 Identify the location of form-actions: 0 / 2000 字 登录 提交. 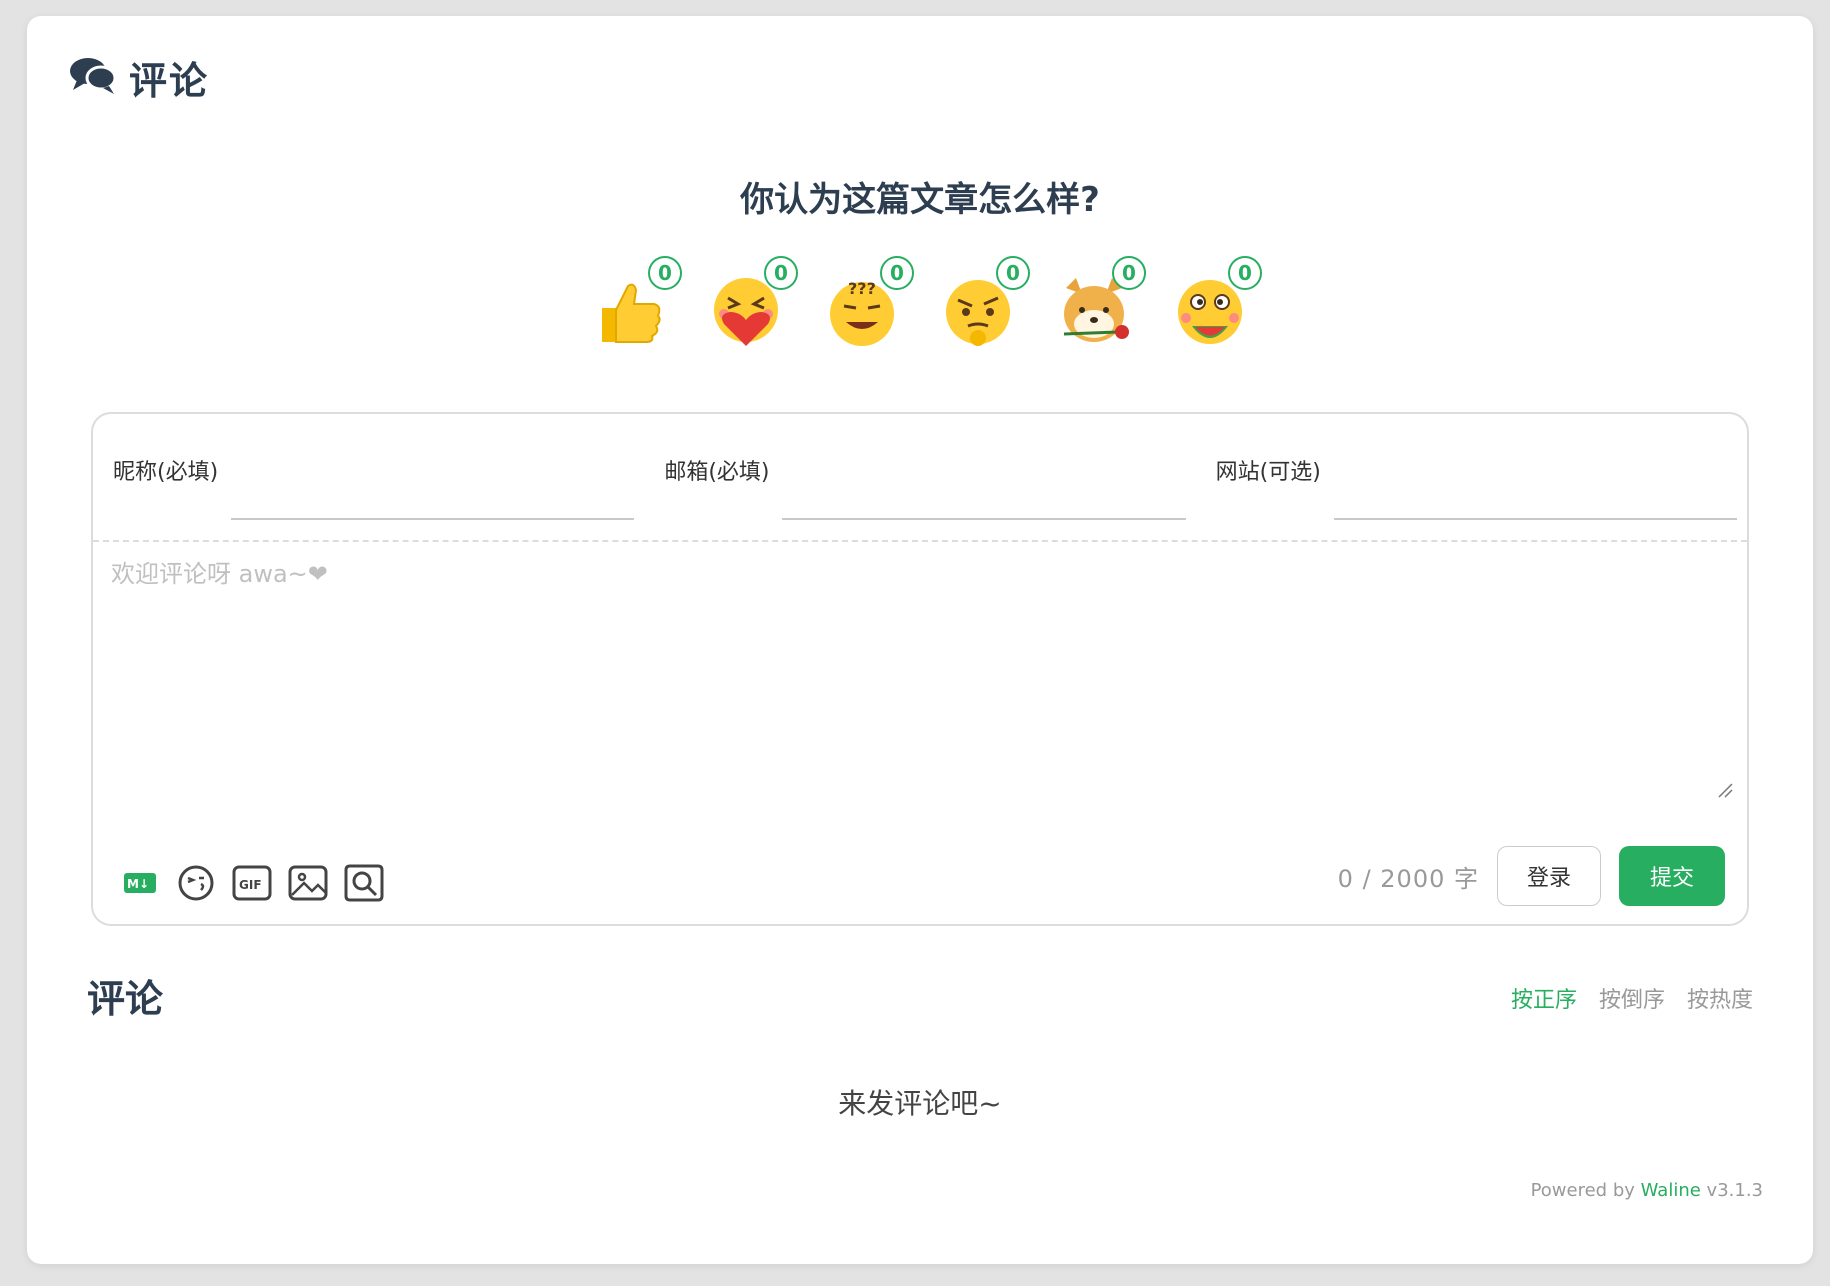
(1531, 876).